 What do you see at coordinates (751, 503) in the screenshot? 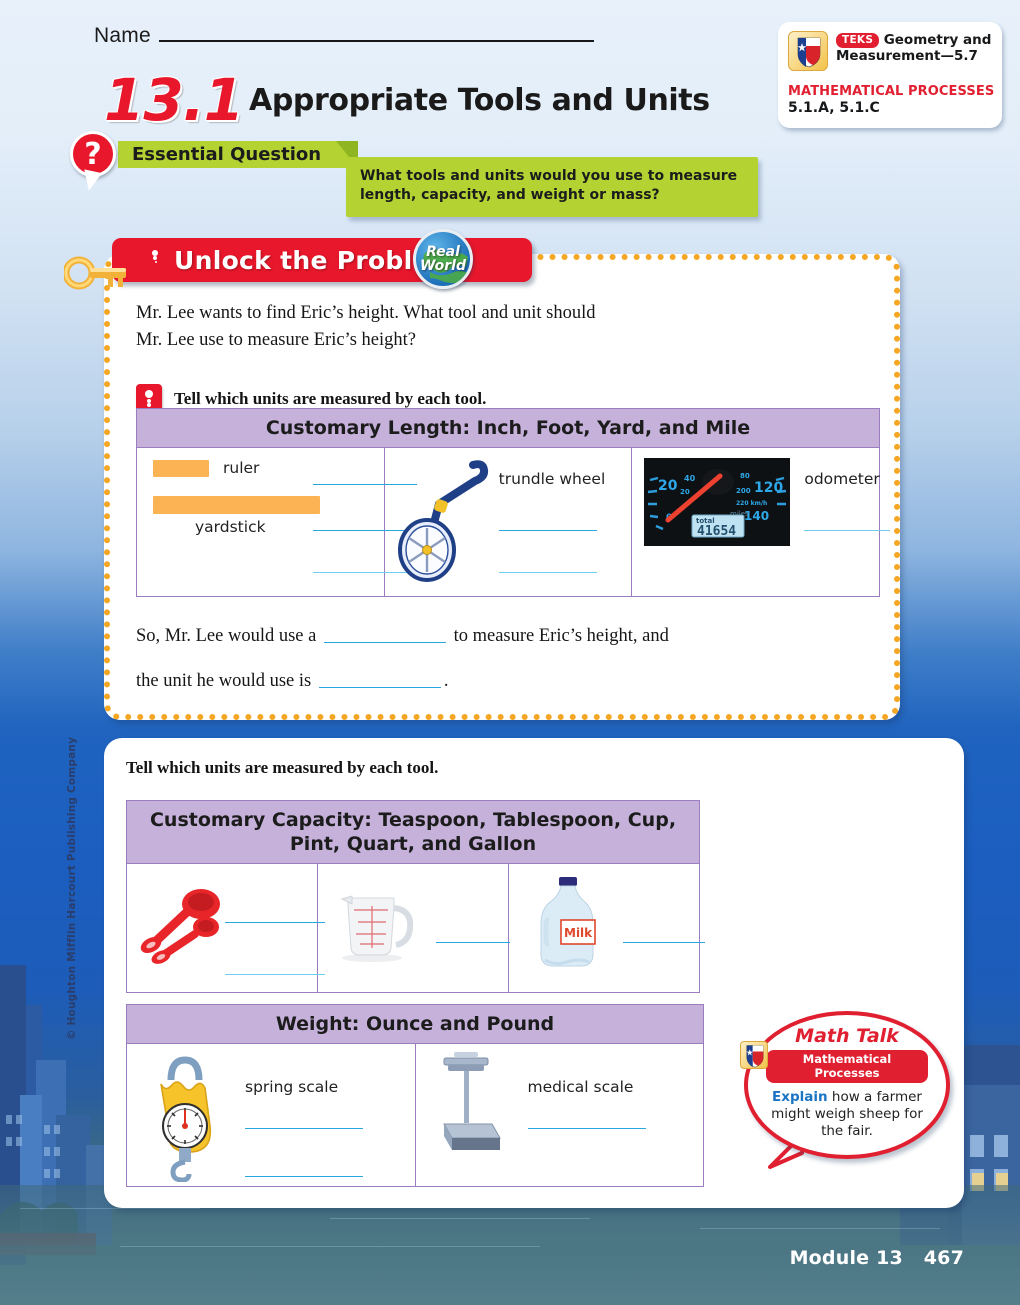
I see `svg-text: 220 km/h` at bounding box center [751, 503].